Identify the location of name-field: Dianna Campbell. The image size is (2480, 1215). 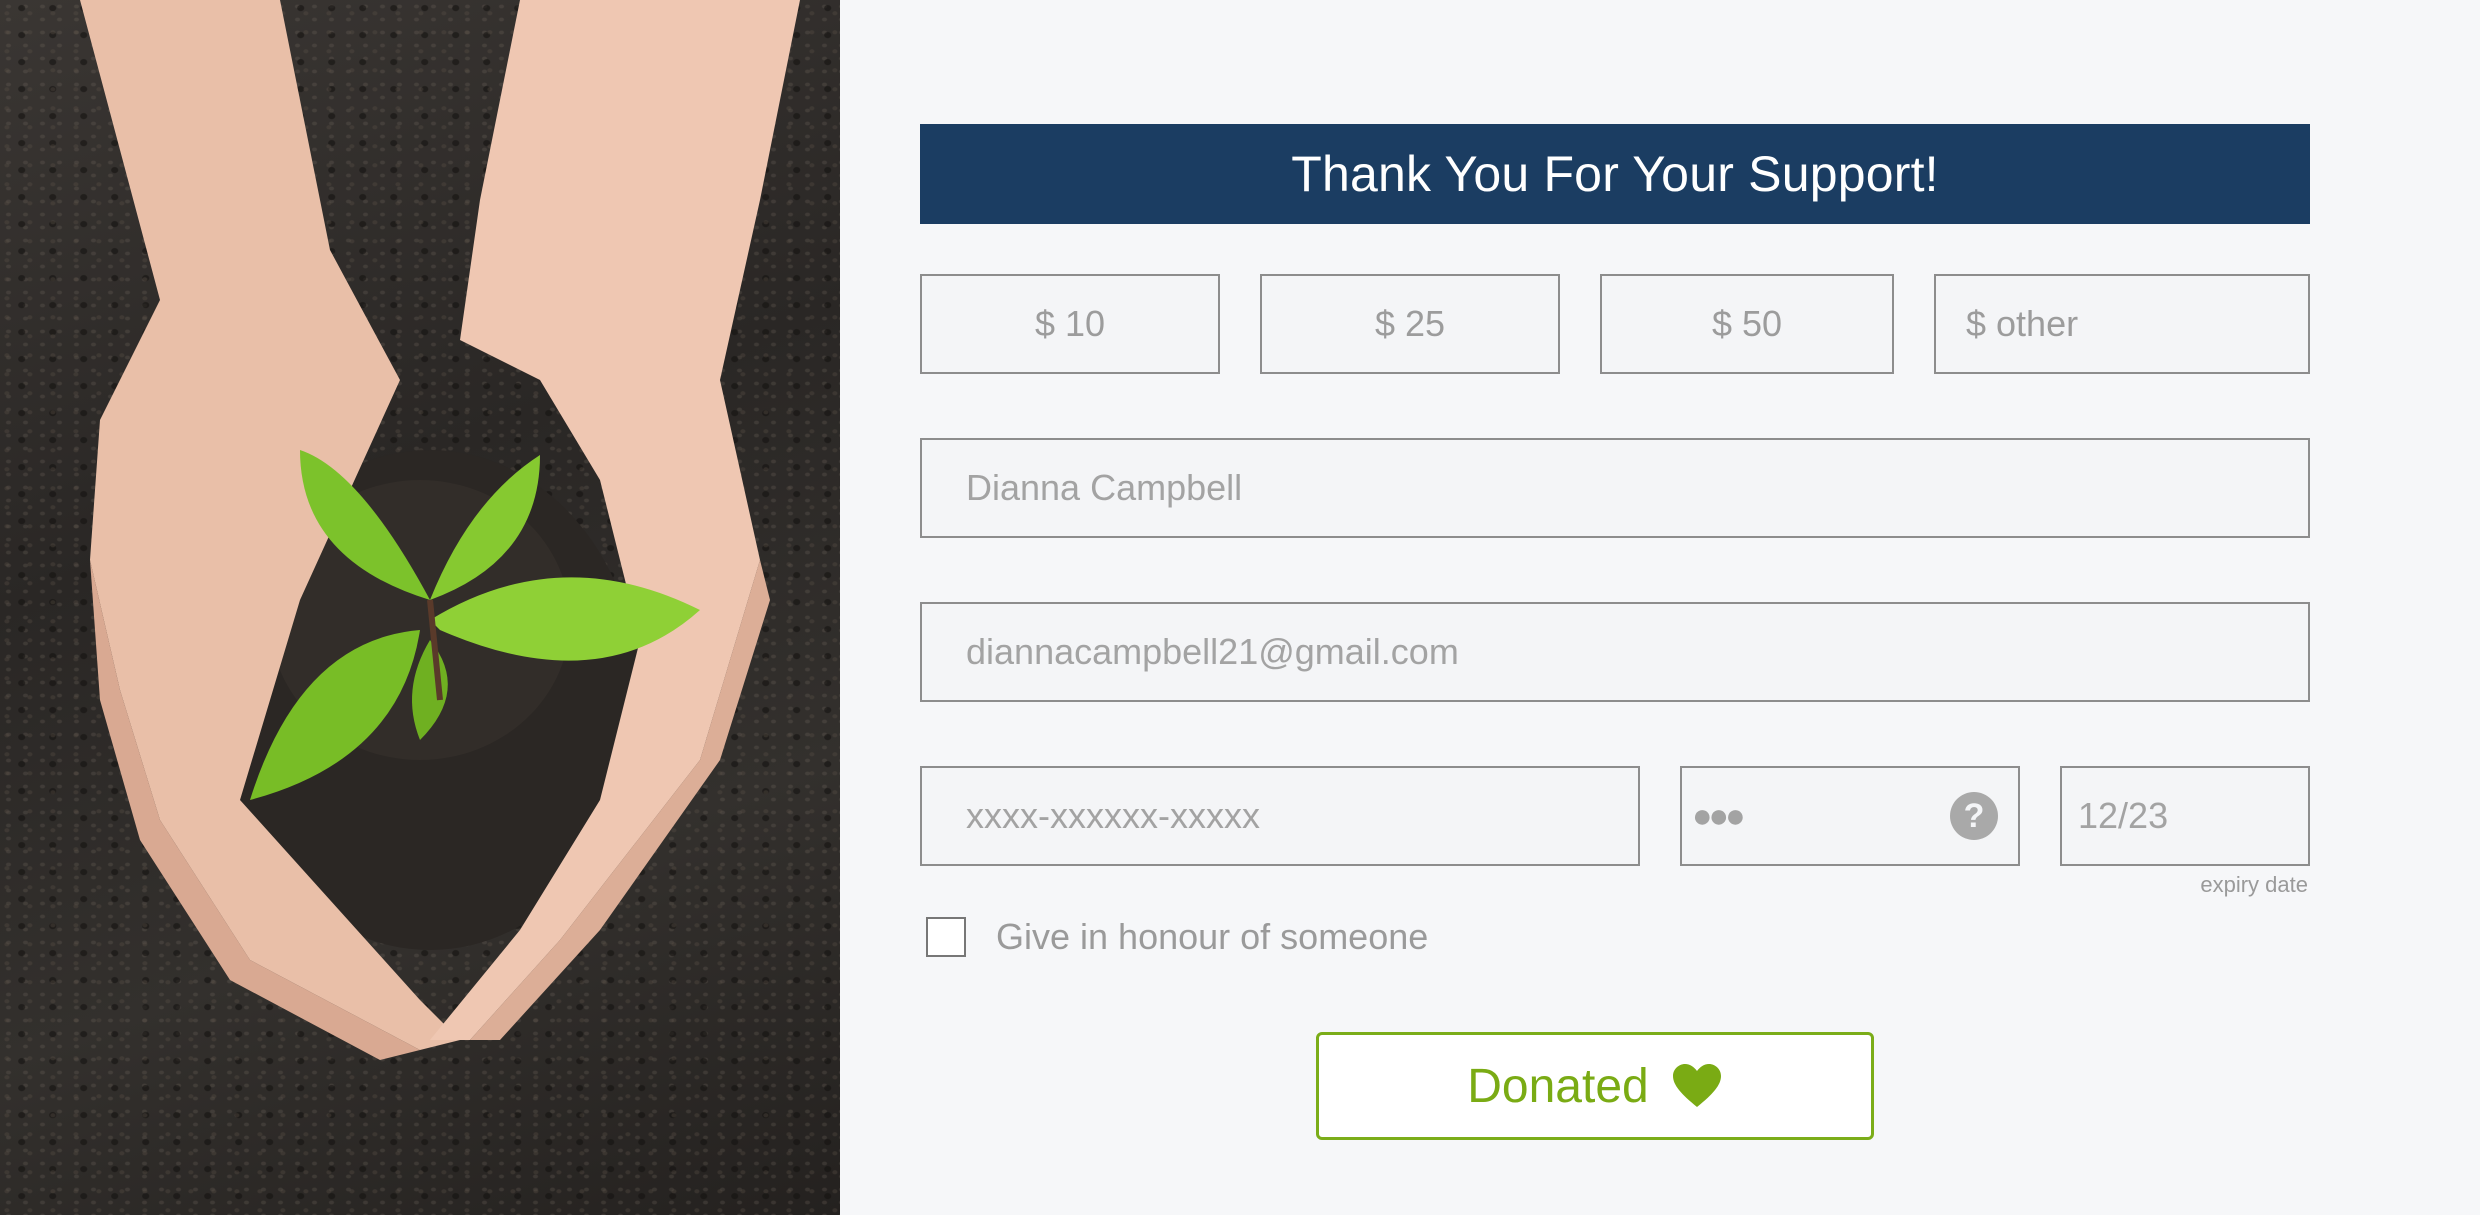
(1615, 488).